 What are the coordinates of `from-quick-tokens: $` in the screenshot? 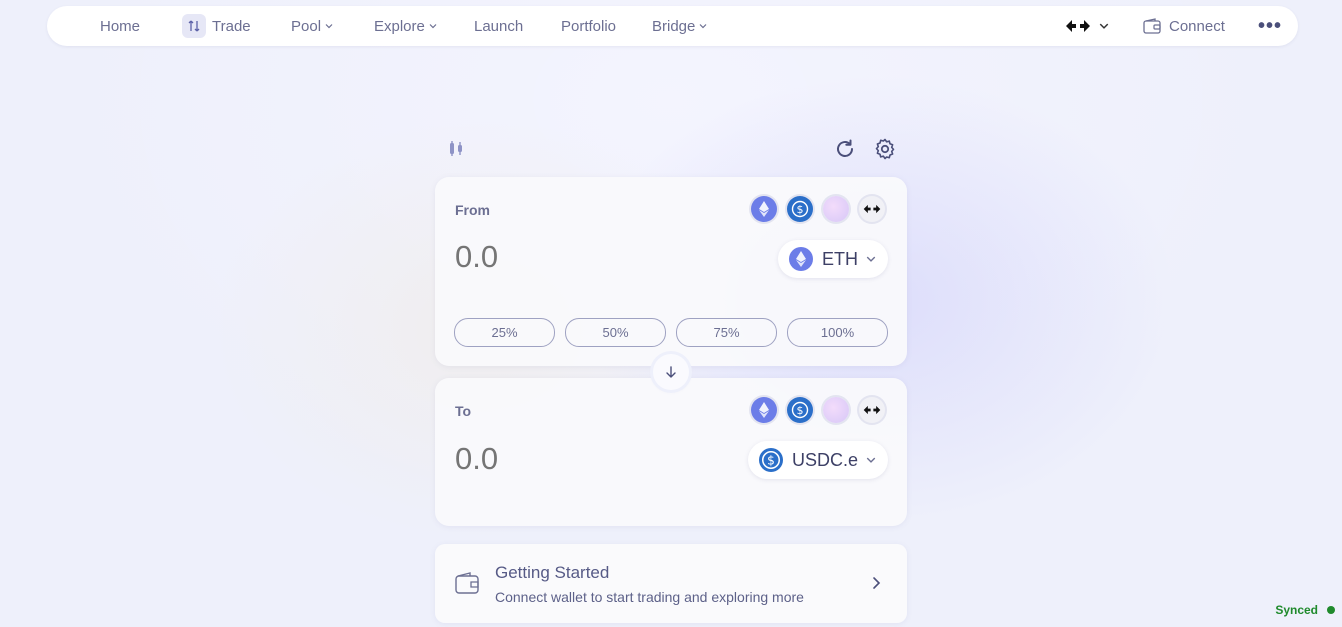 It's located at (818, 209).